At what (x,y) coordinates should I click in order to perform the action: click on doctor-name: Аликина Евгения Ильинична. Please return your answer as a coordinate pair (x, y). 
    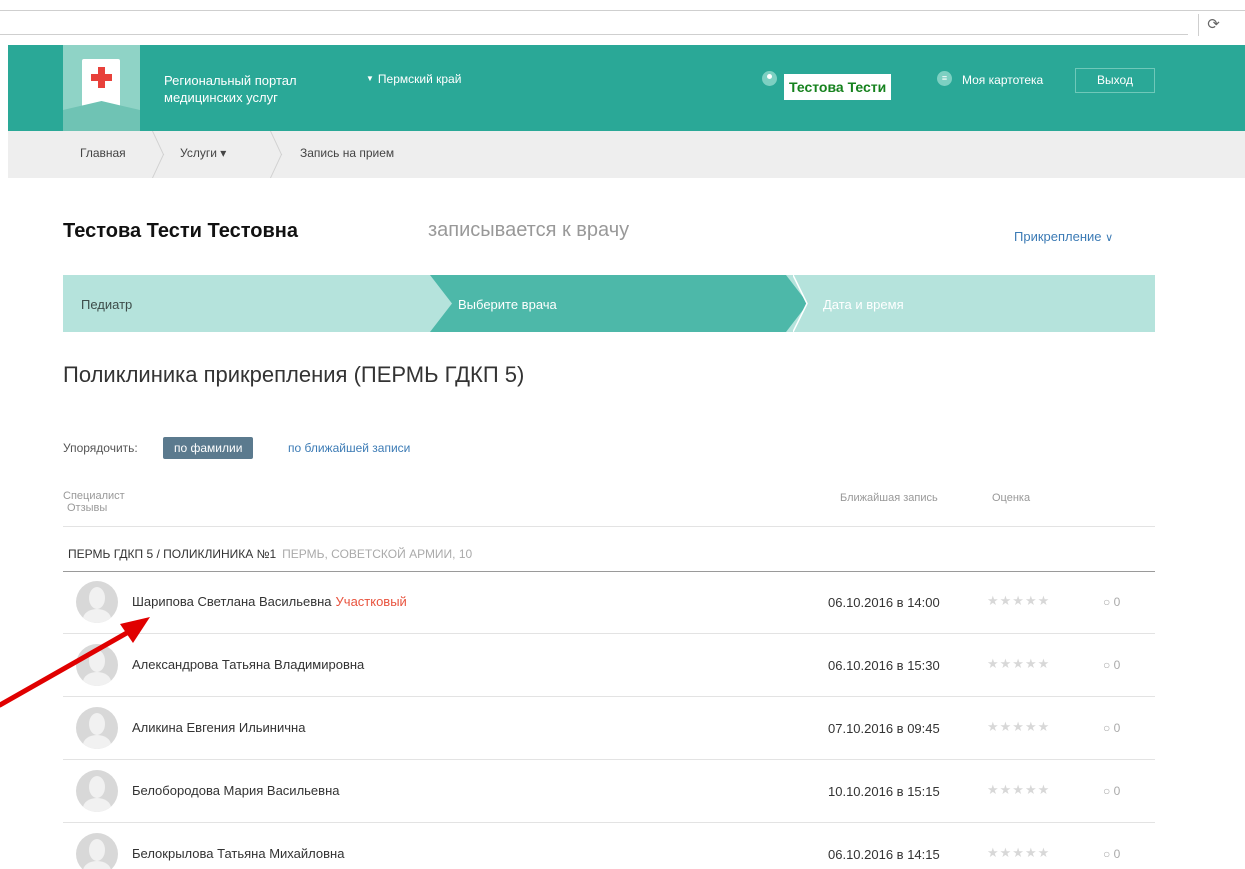
    Looking at the image, I should click on (219, 727).